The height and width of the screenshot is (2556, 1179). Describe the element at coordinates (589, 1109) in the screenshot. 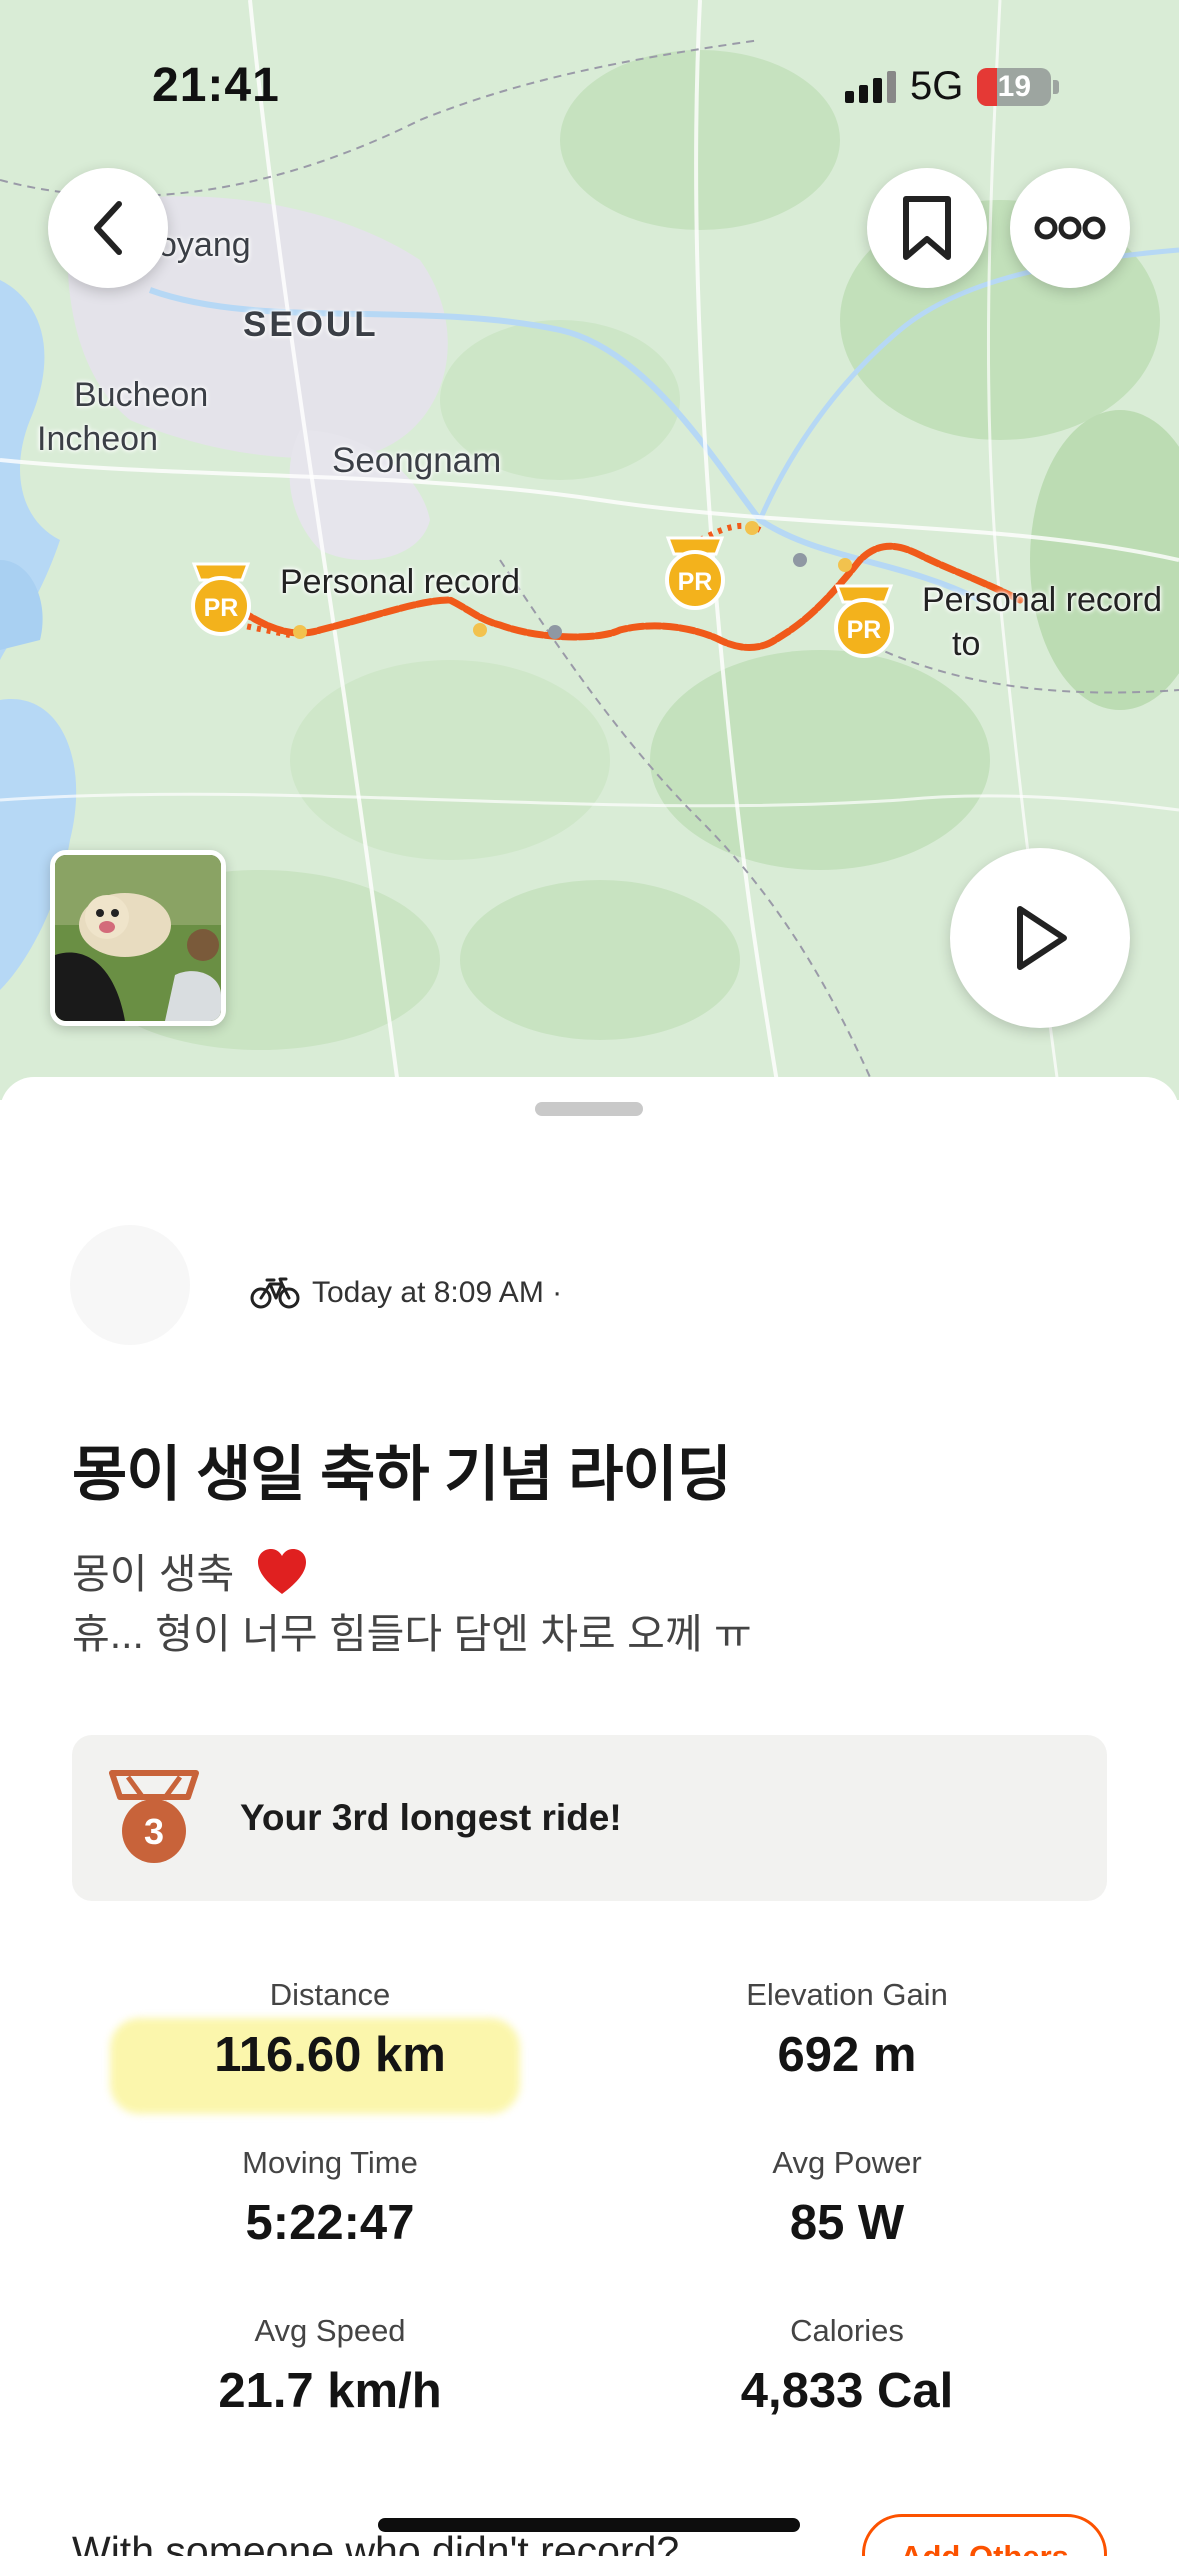

I see `sheet-grabber` at that location.